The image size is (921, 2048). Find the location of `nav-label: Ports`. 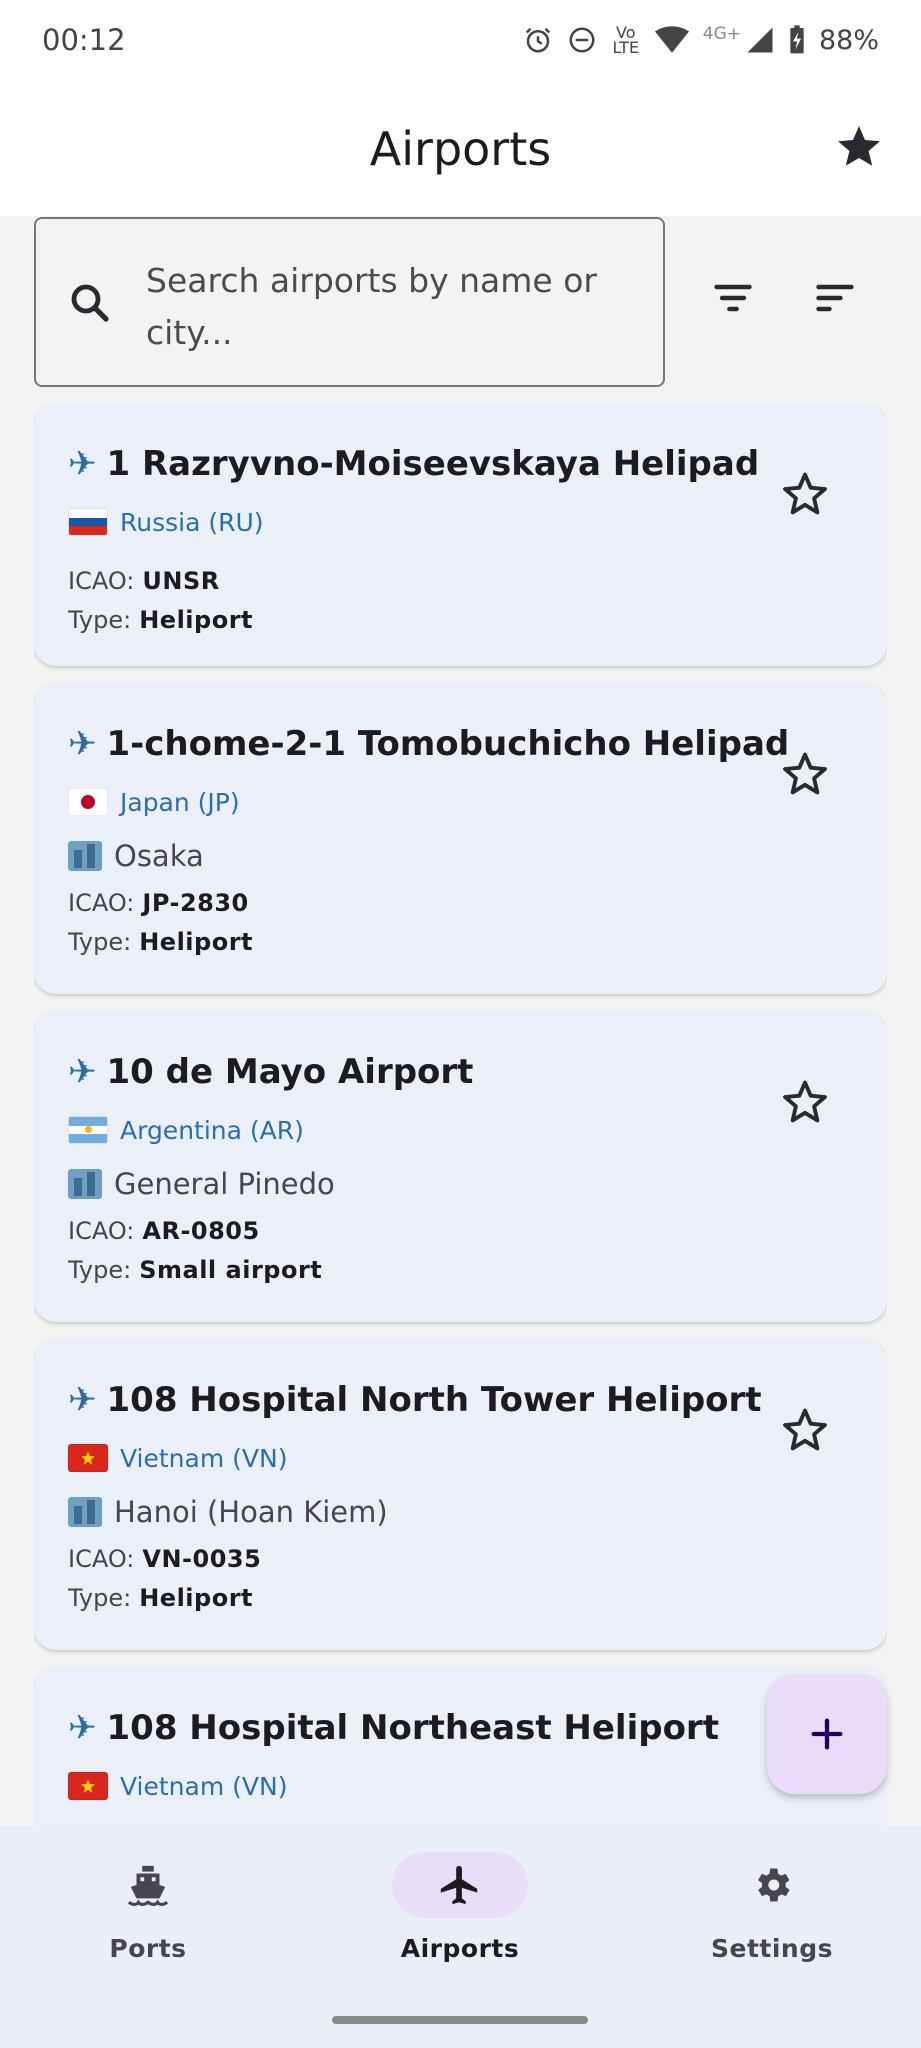

nav-label: Ports is located at coordinates (148, 1948).